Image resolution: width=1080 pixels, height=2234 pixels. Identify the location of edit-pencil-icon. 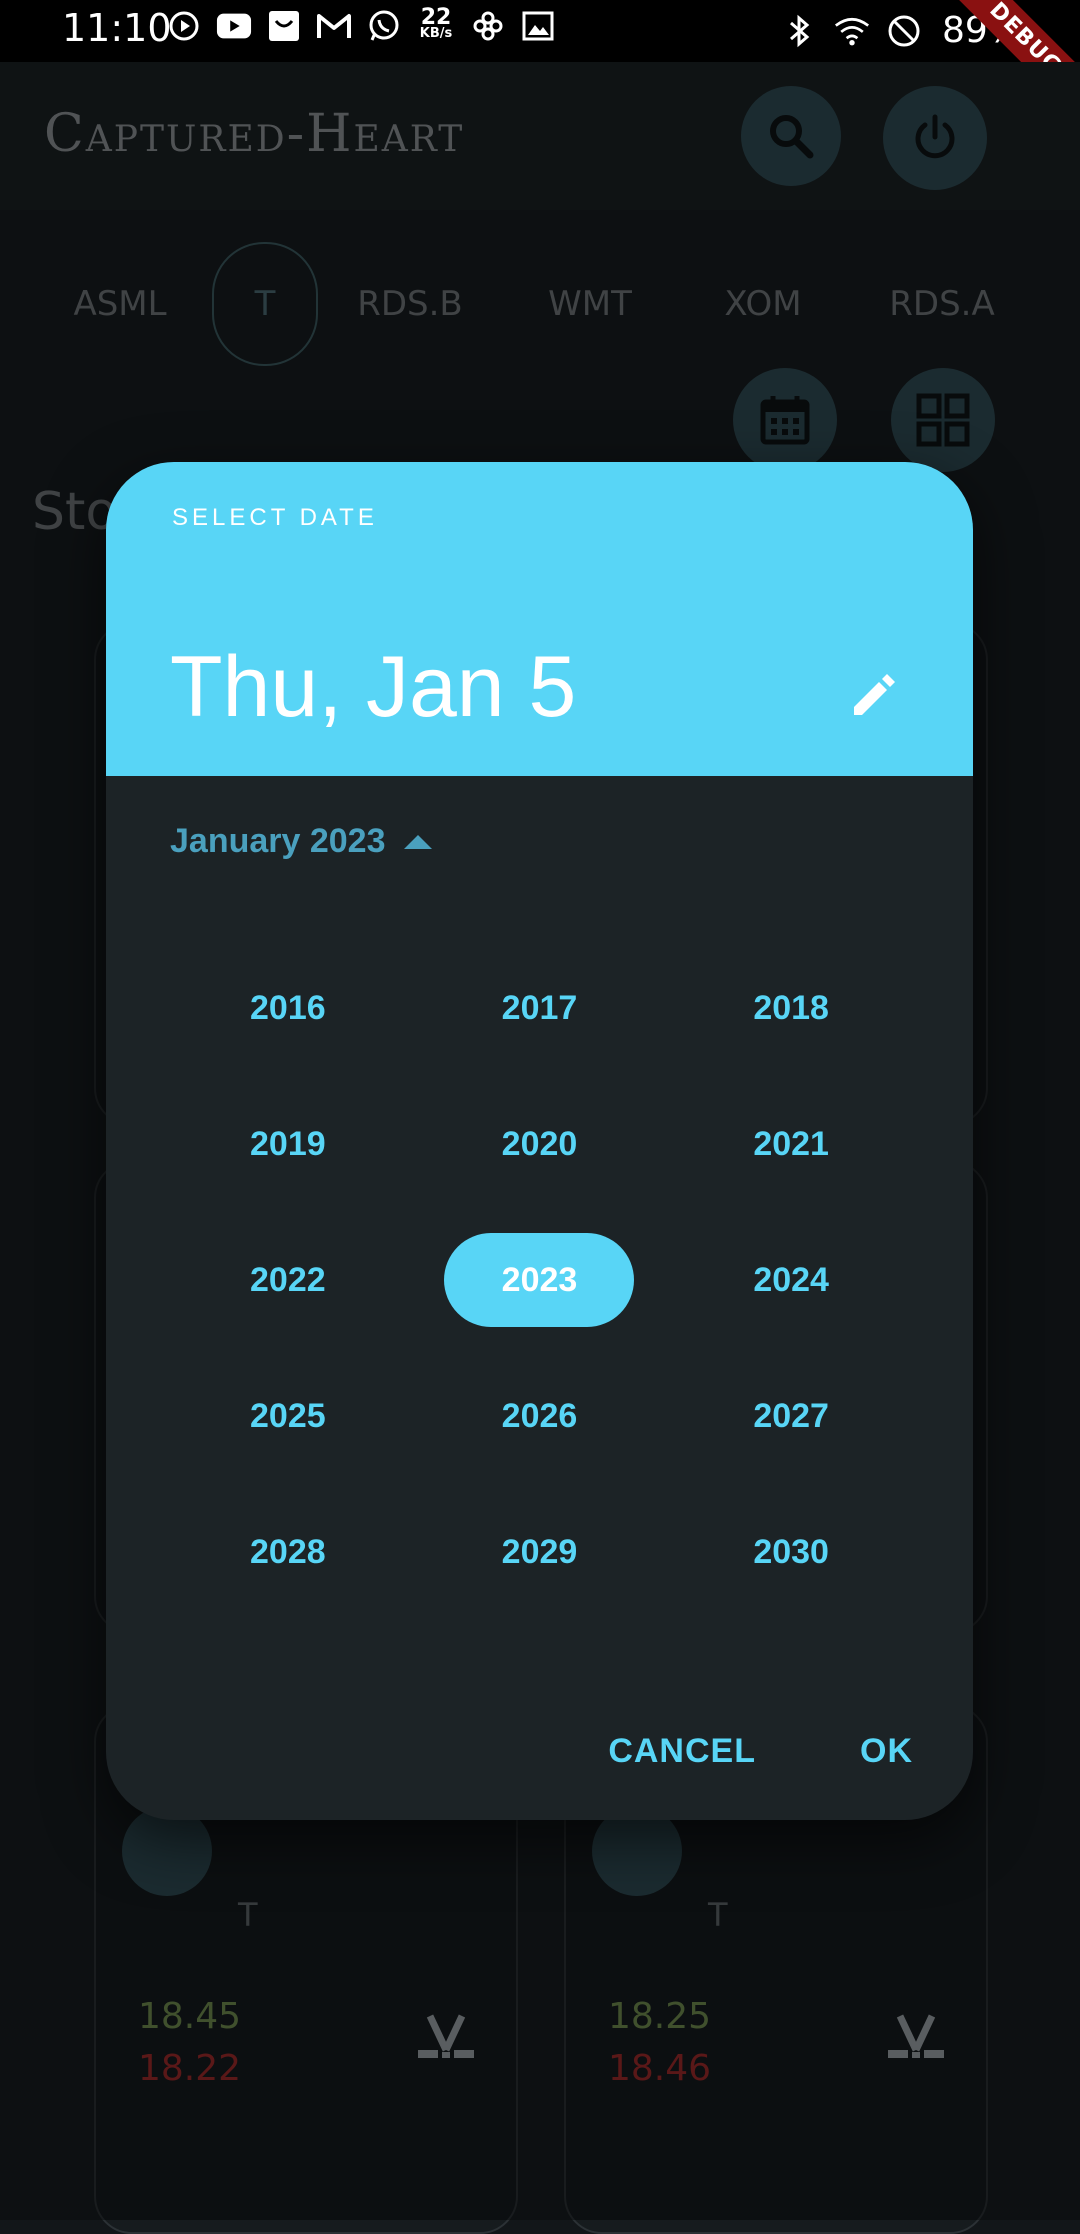
(874, 695).